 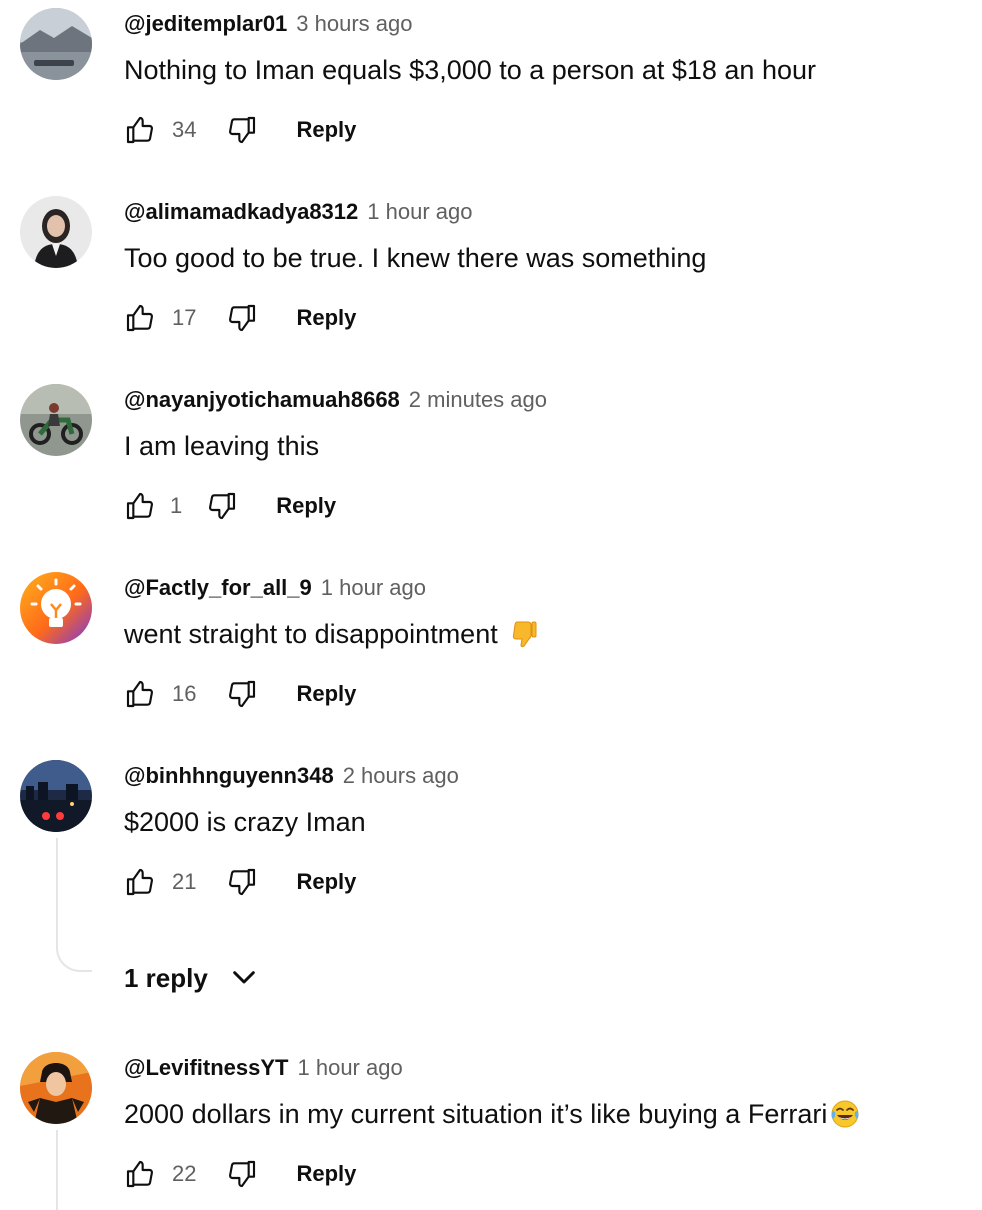 I want to click on like-count: 16, so click(x=184, y=693).